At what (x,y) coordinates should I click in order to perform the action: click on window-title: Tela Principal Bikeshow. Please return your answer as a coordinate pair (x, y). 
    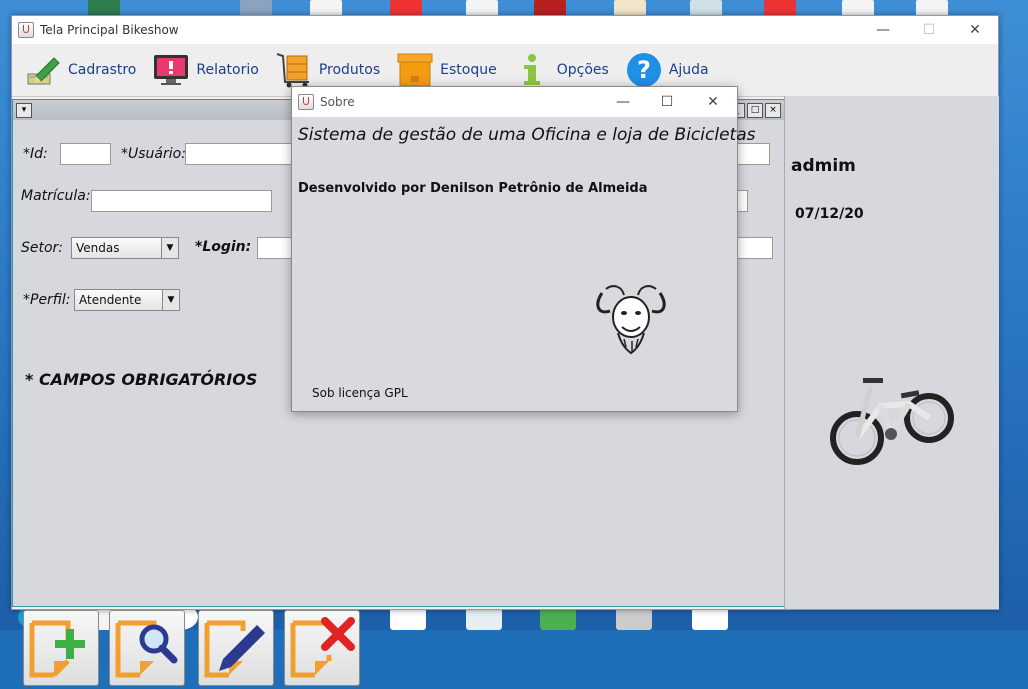
    Looking at the image, I should click on (109, 30).